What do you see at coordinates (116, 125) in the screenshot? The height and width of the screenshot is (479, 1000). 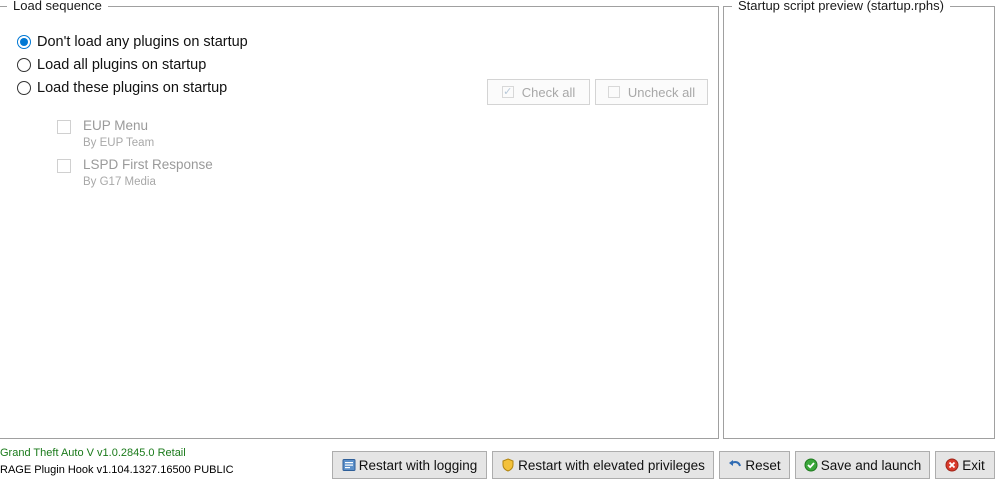 I see `plugin-name: EUP Menu` at bounding box center [116, 125].